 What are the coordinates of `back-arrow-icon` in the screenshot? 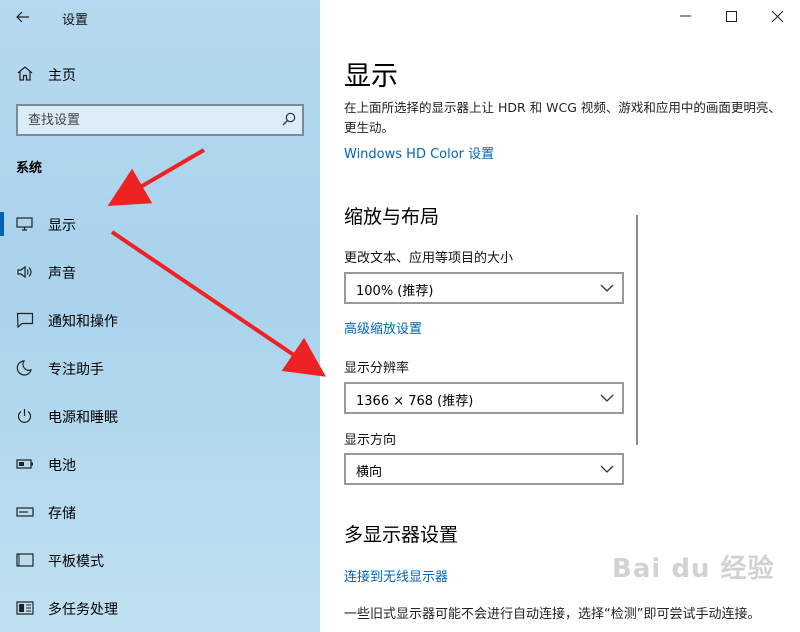 It's located at (22, 17).